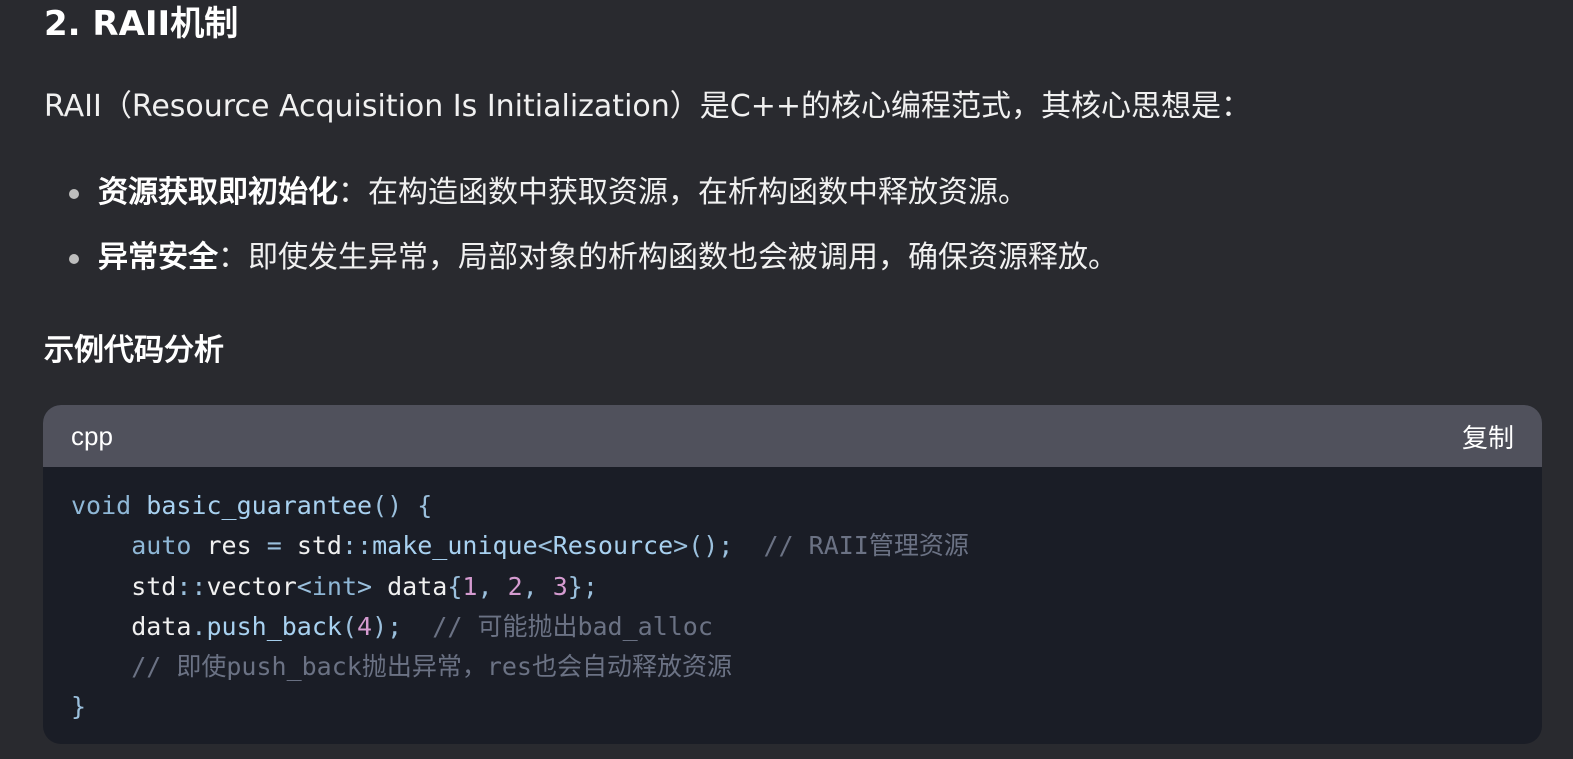 This screenshot has width=1573, height=759. What do you see at coordinates (158, 257) in the screenshot?
I see `bullet-term: 异常安全` at bounding box center [158, 257].